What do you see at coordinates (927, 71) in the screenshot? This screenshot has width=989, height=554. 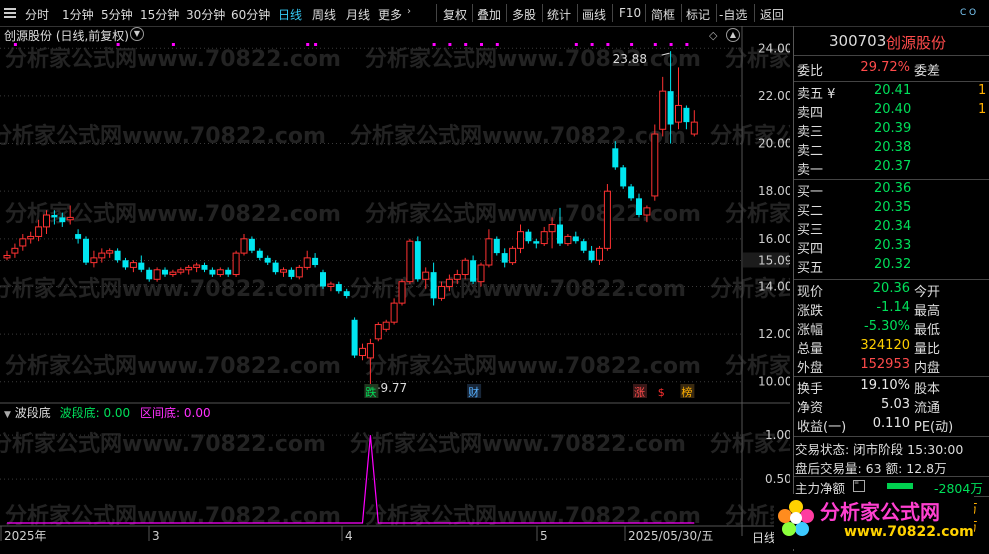 I see `weicha-label: 委差` at bounding box center [927, 71].